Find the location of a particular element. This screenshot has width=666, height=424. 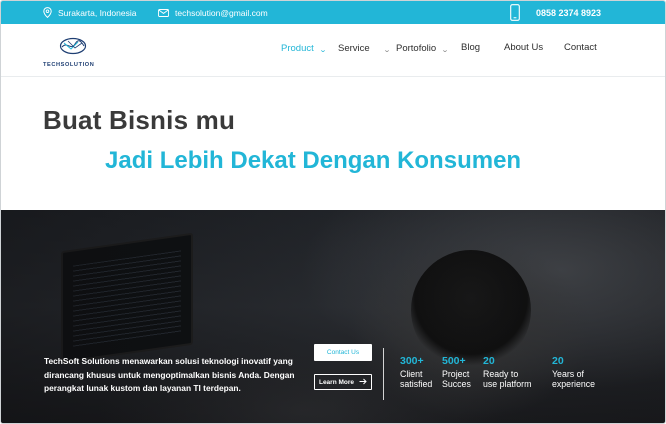

nav-item-blog: Blog is located at coordinates (470, 47).